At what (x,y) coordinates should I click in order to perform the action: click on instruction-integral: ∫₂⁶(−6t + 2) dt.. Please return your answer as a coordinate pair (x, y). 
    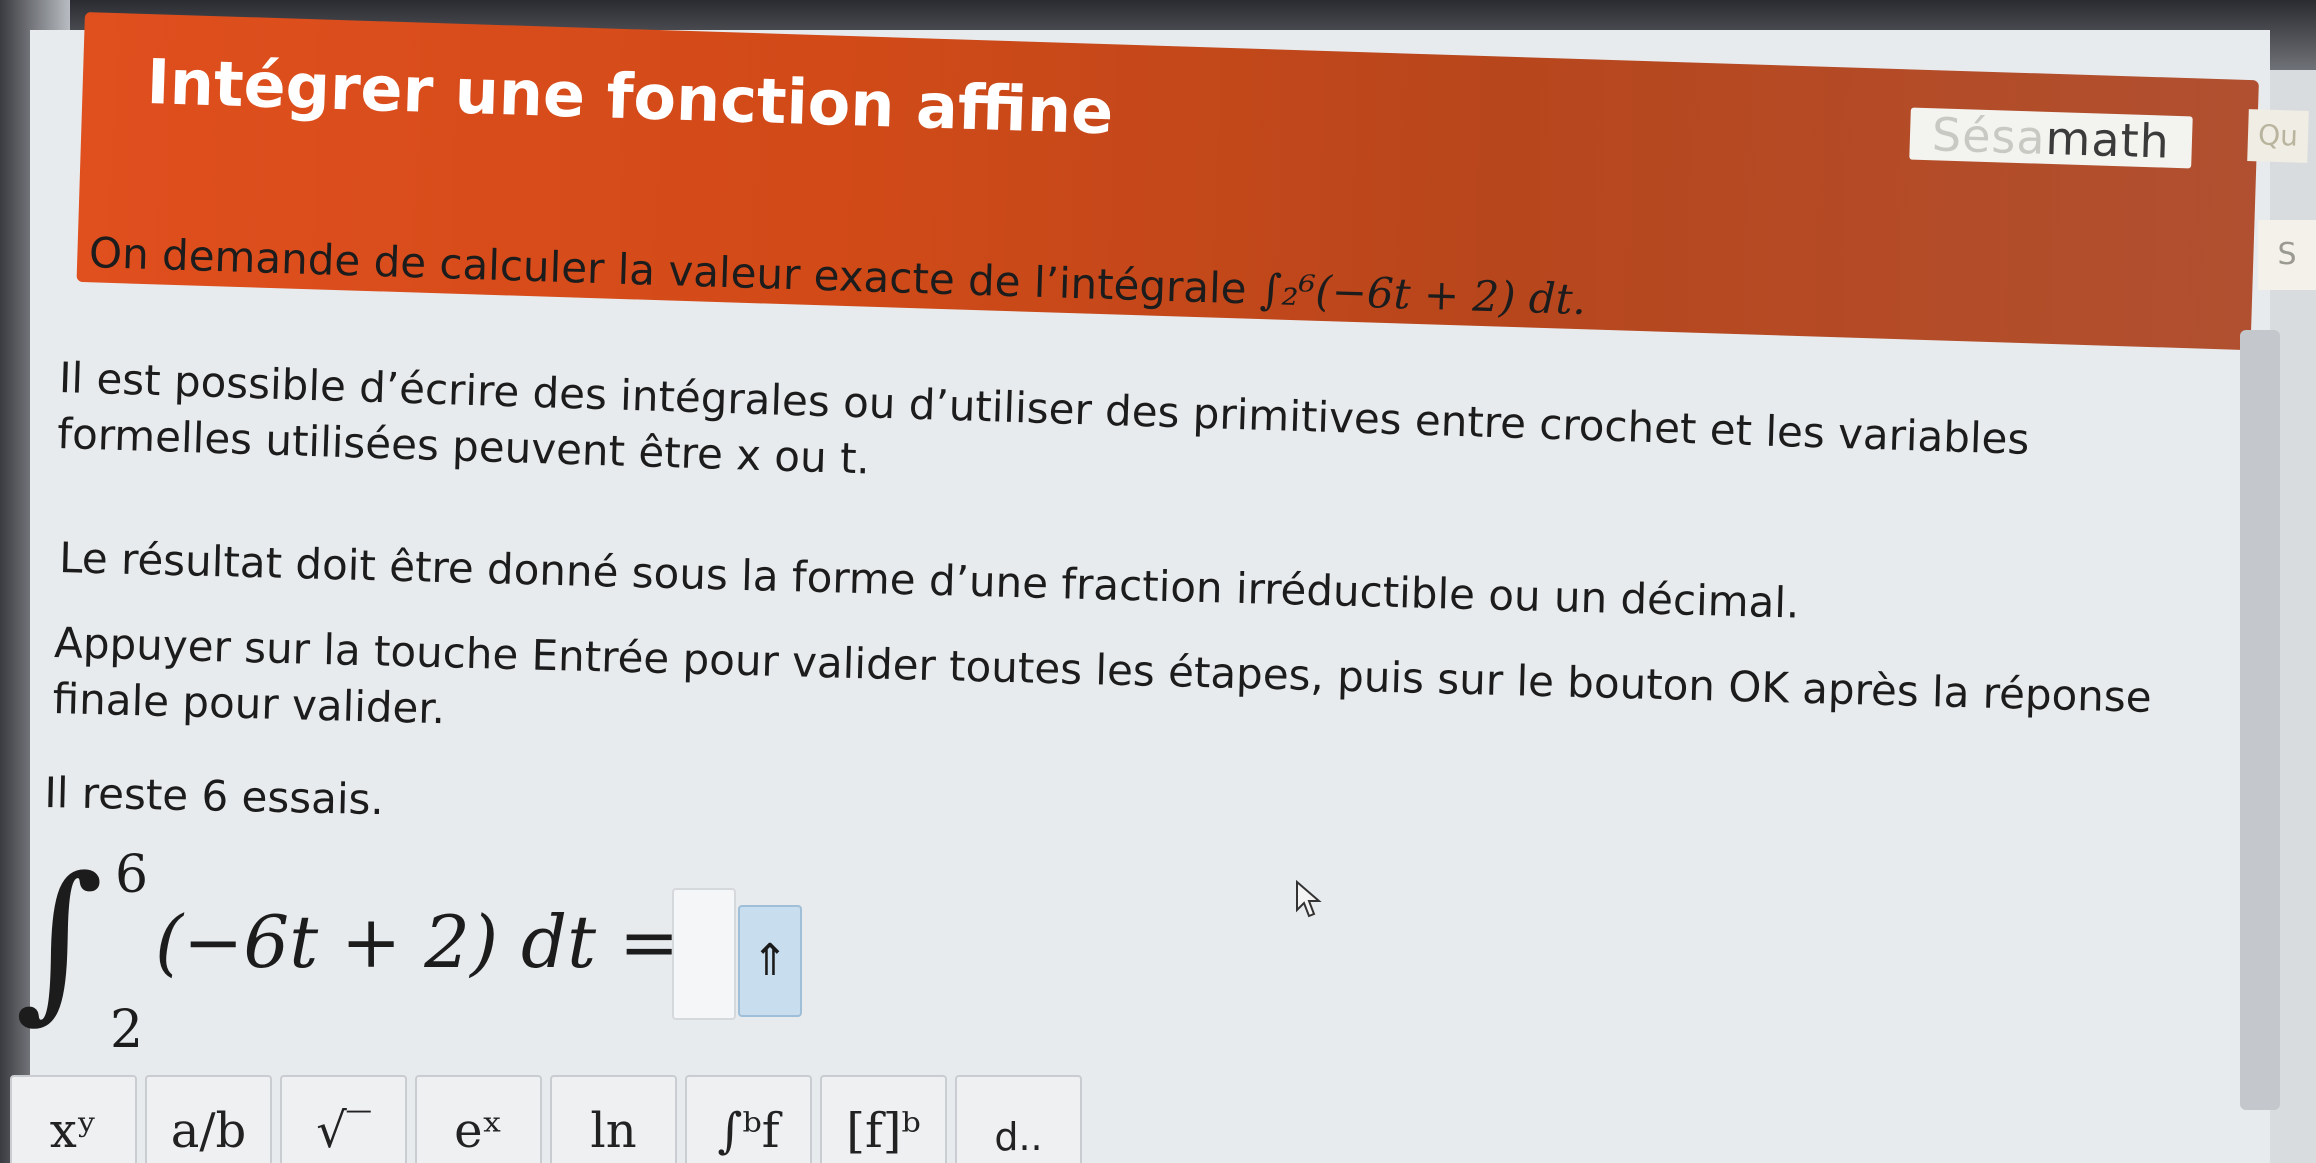
    Looking at the image, I should click on (1423, 294).